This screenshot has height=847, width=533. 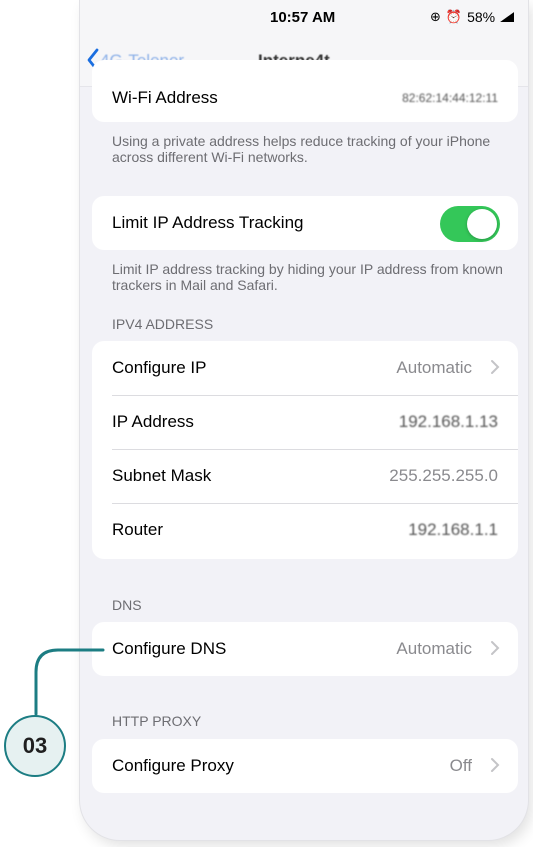 I want to click on step-badge: 03, so click(x=35, y=746).